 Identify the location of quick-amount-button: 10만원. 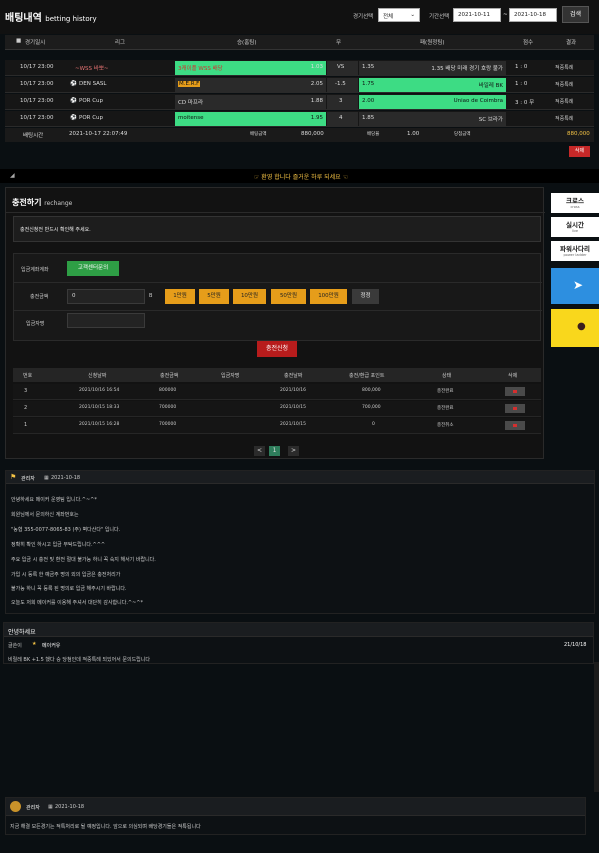
(249, 296).